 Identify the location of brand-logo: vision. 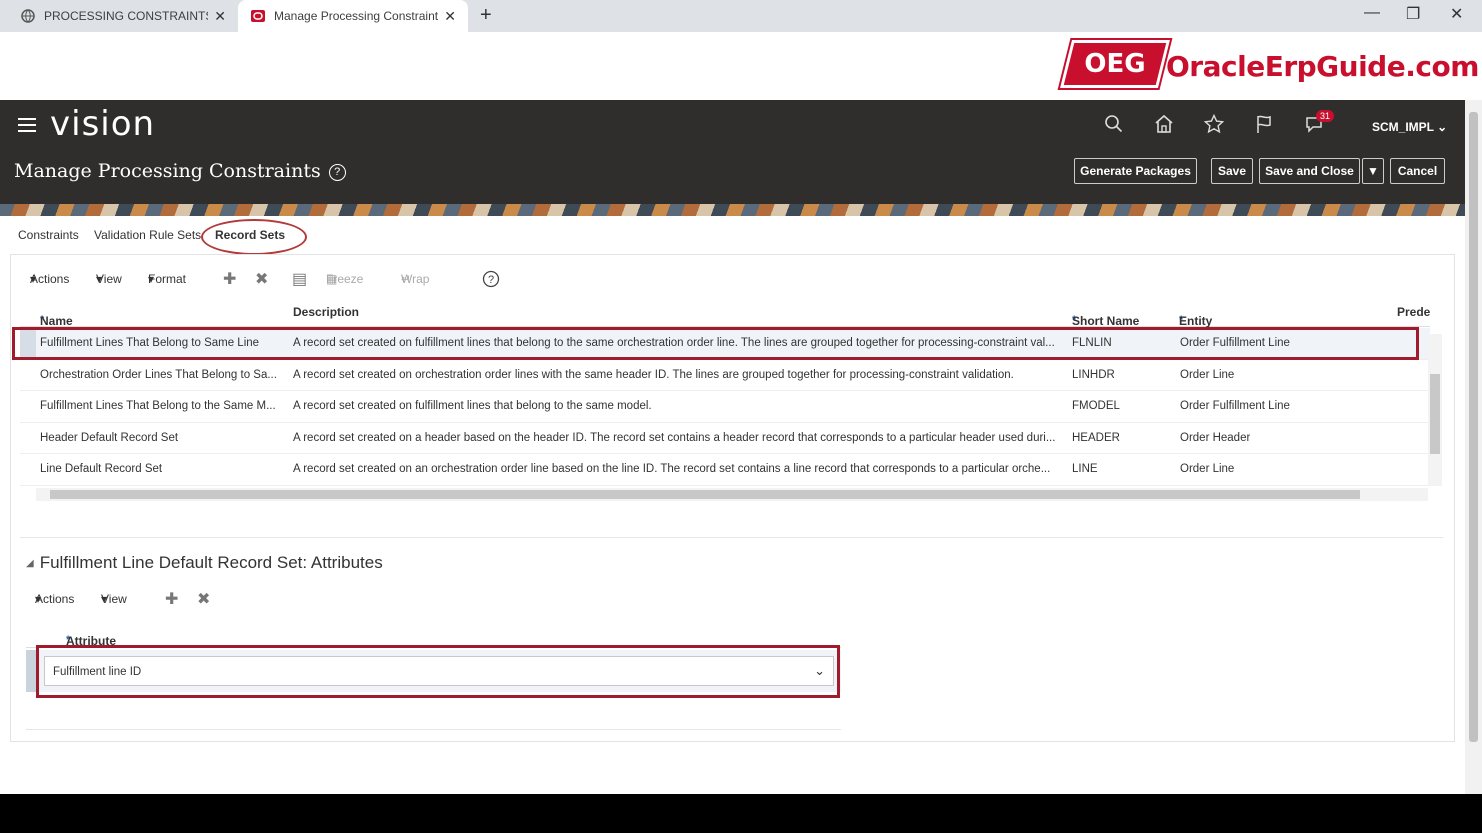
(103, 124).